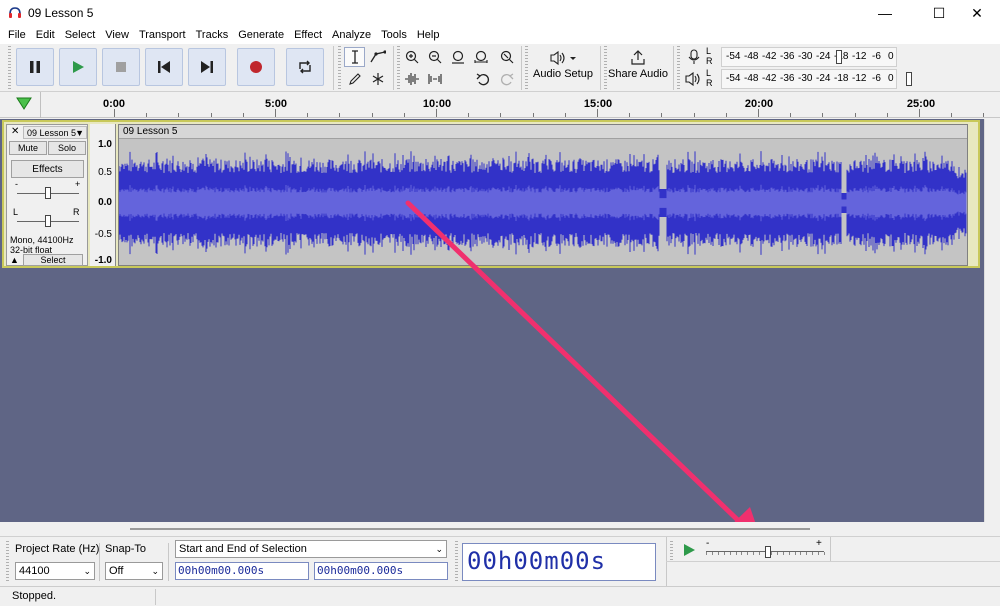  What do you see at coordinates (500, 105) in the screenshot?
I see `timeline-ruler: 0:00 5:00 10:00 15:00 20:00 25:00` at bounding box center [500, 105].